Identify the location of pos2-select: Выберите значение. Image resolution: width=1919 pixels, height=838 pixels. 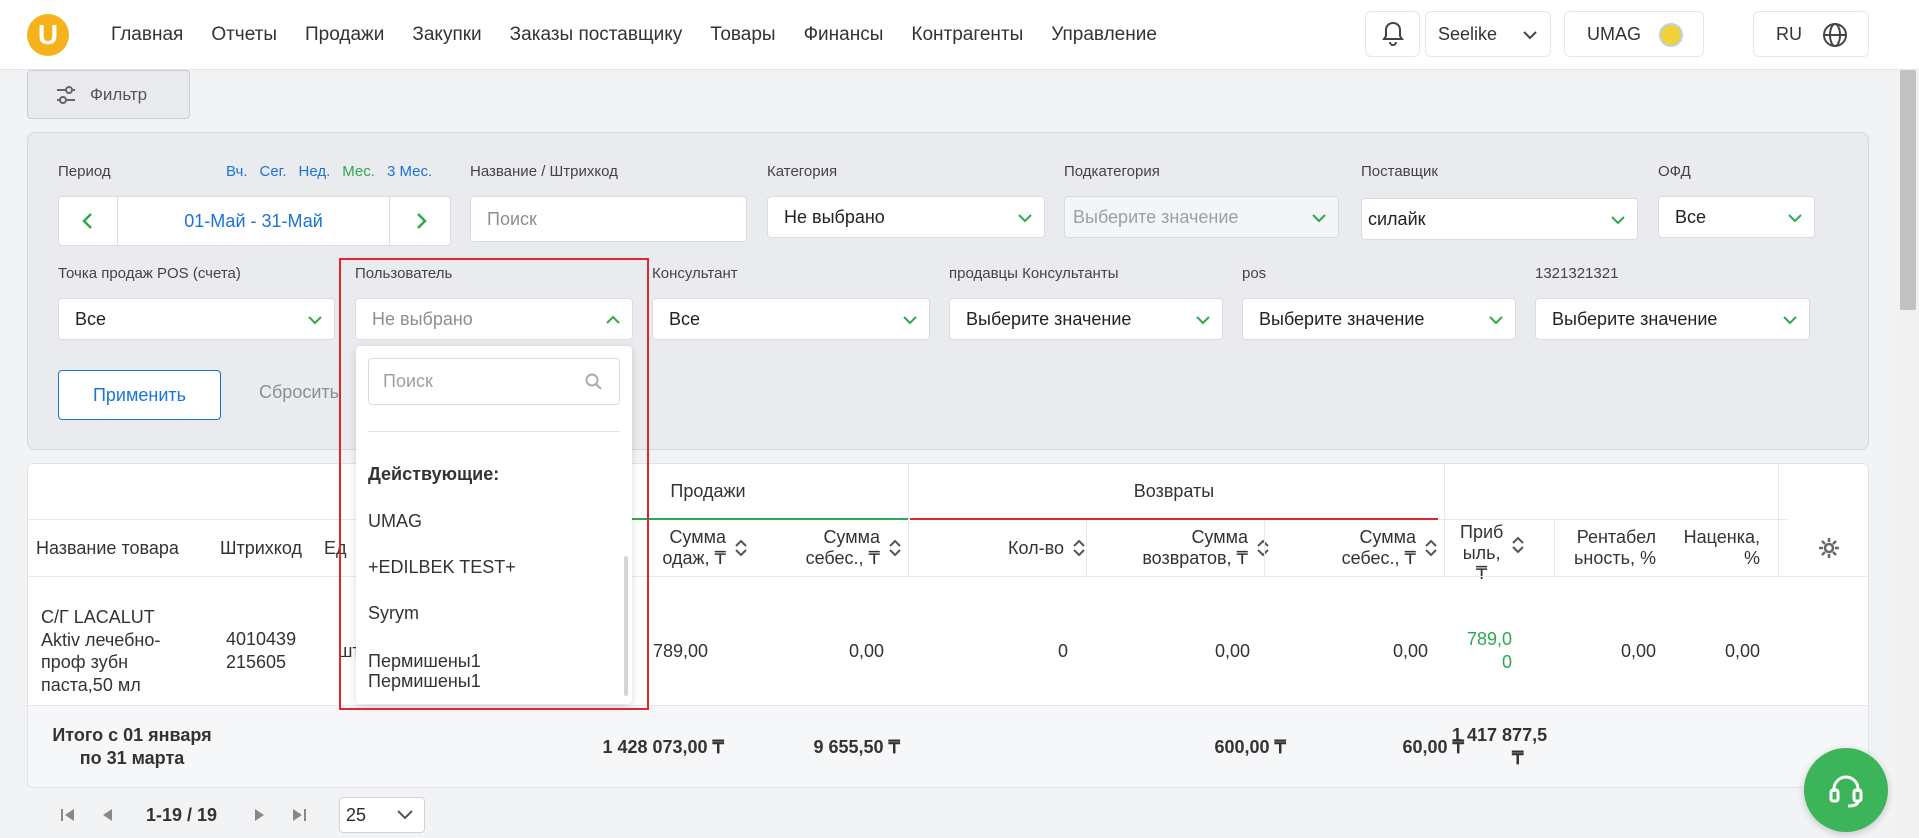
(1379, 319).